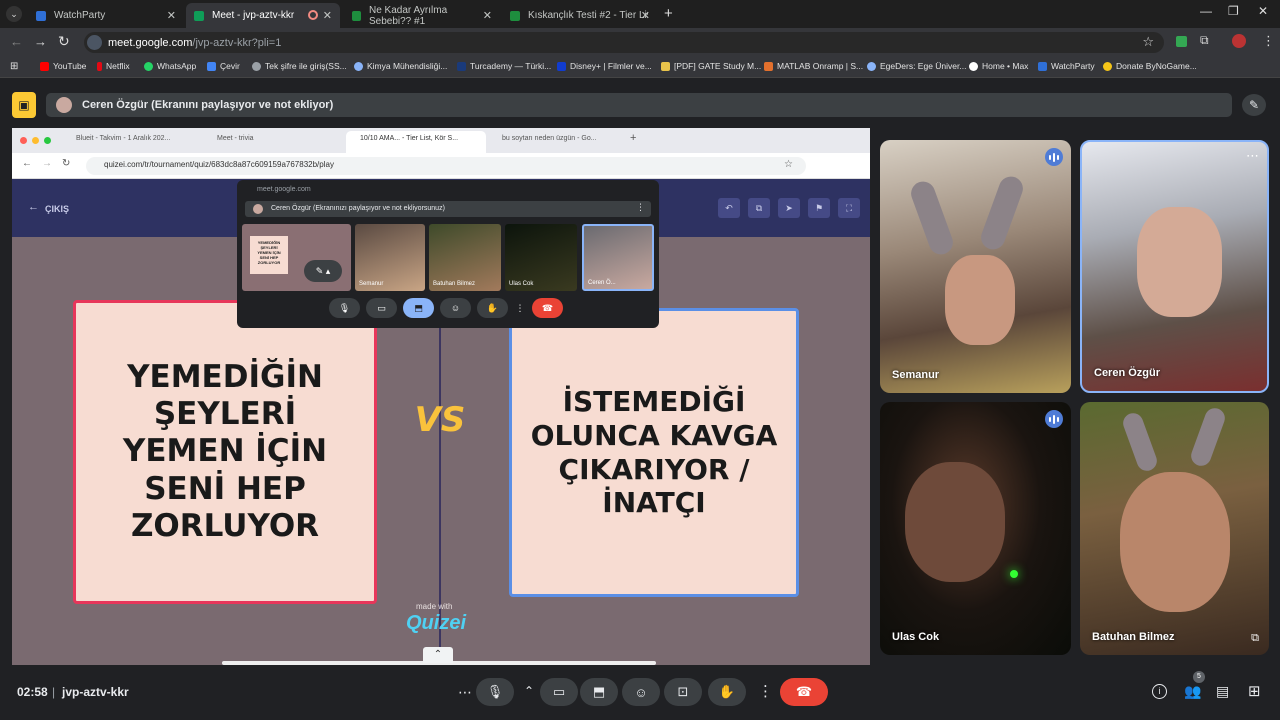  I want to click on speaking-indicator-icon, so click(1054, 157).